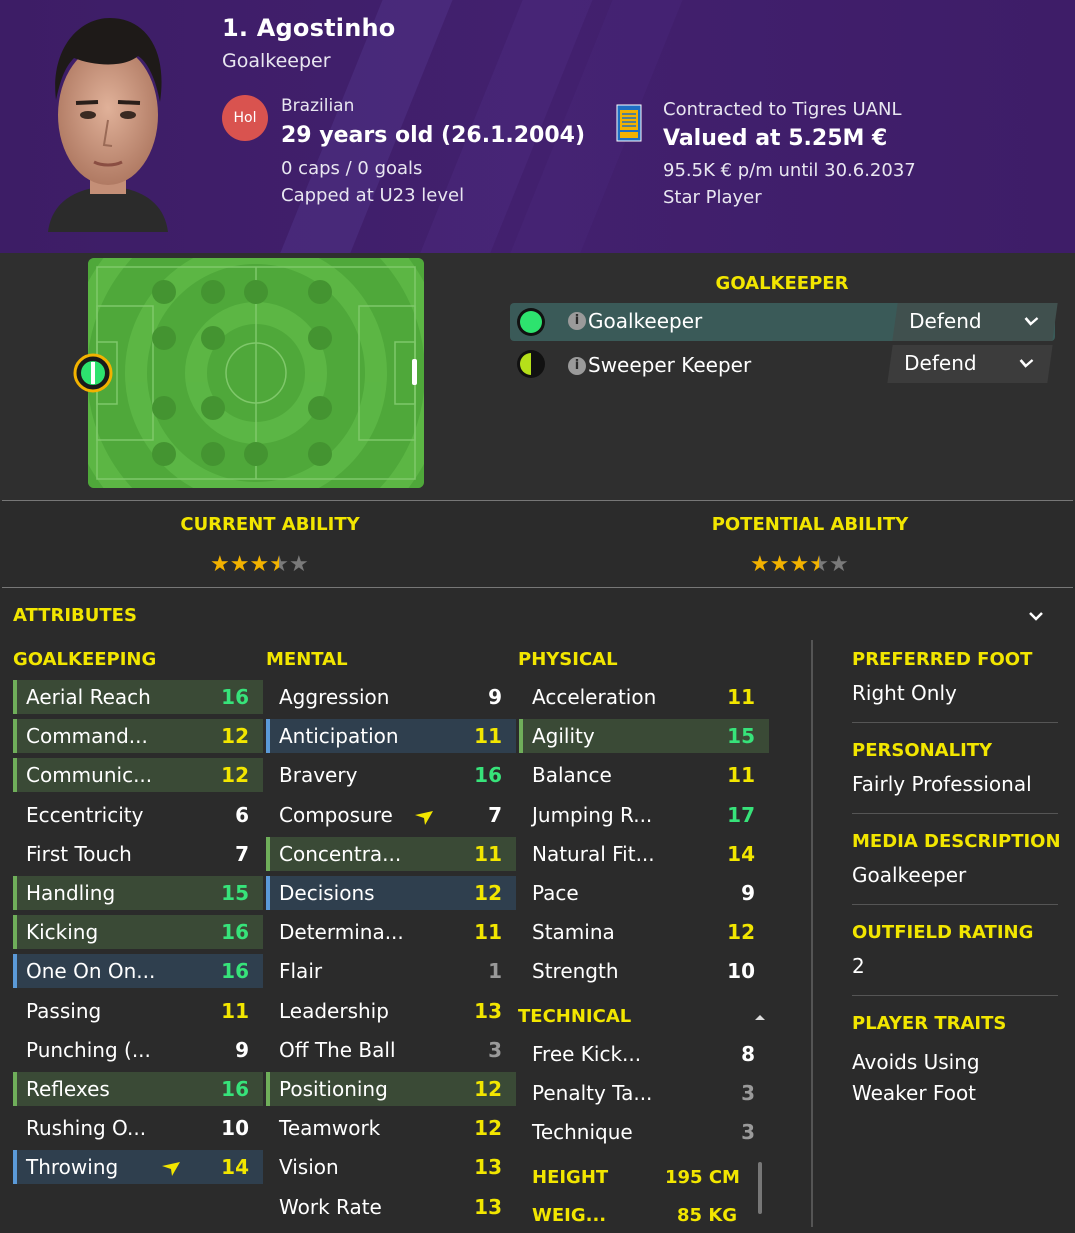  Describe the element at coordinates (495, 971) in the screenshot. I see `attribute-value: 1` at that location.